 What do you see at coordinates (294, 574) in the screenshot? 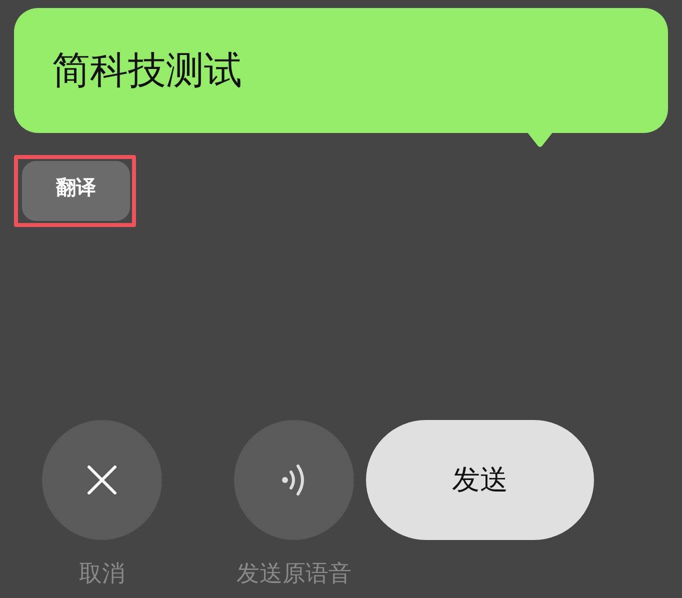
I see `action-label: 发送原语音` at bounding box center [294, 574].